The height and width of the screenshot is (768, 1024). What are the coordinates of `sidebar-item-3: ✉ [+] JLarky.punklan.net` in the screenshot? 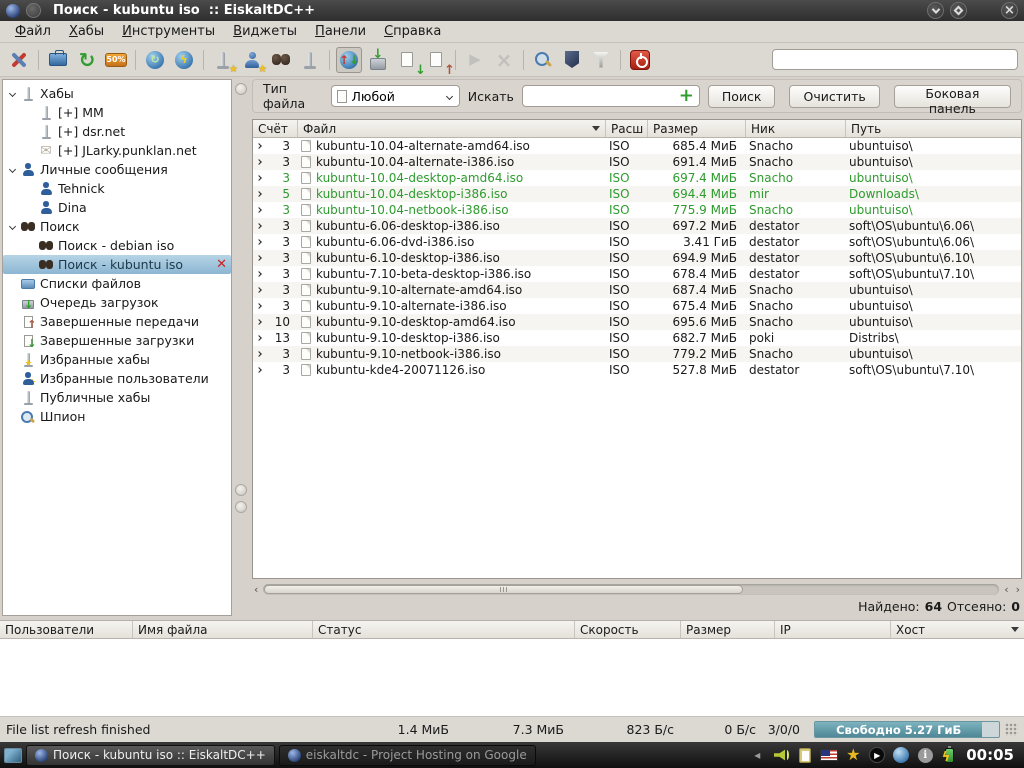 It's located at (117, 150).